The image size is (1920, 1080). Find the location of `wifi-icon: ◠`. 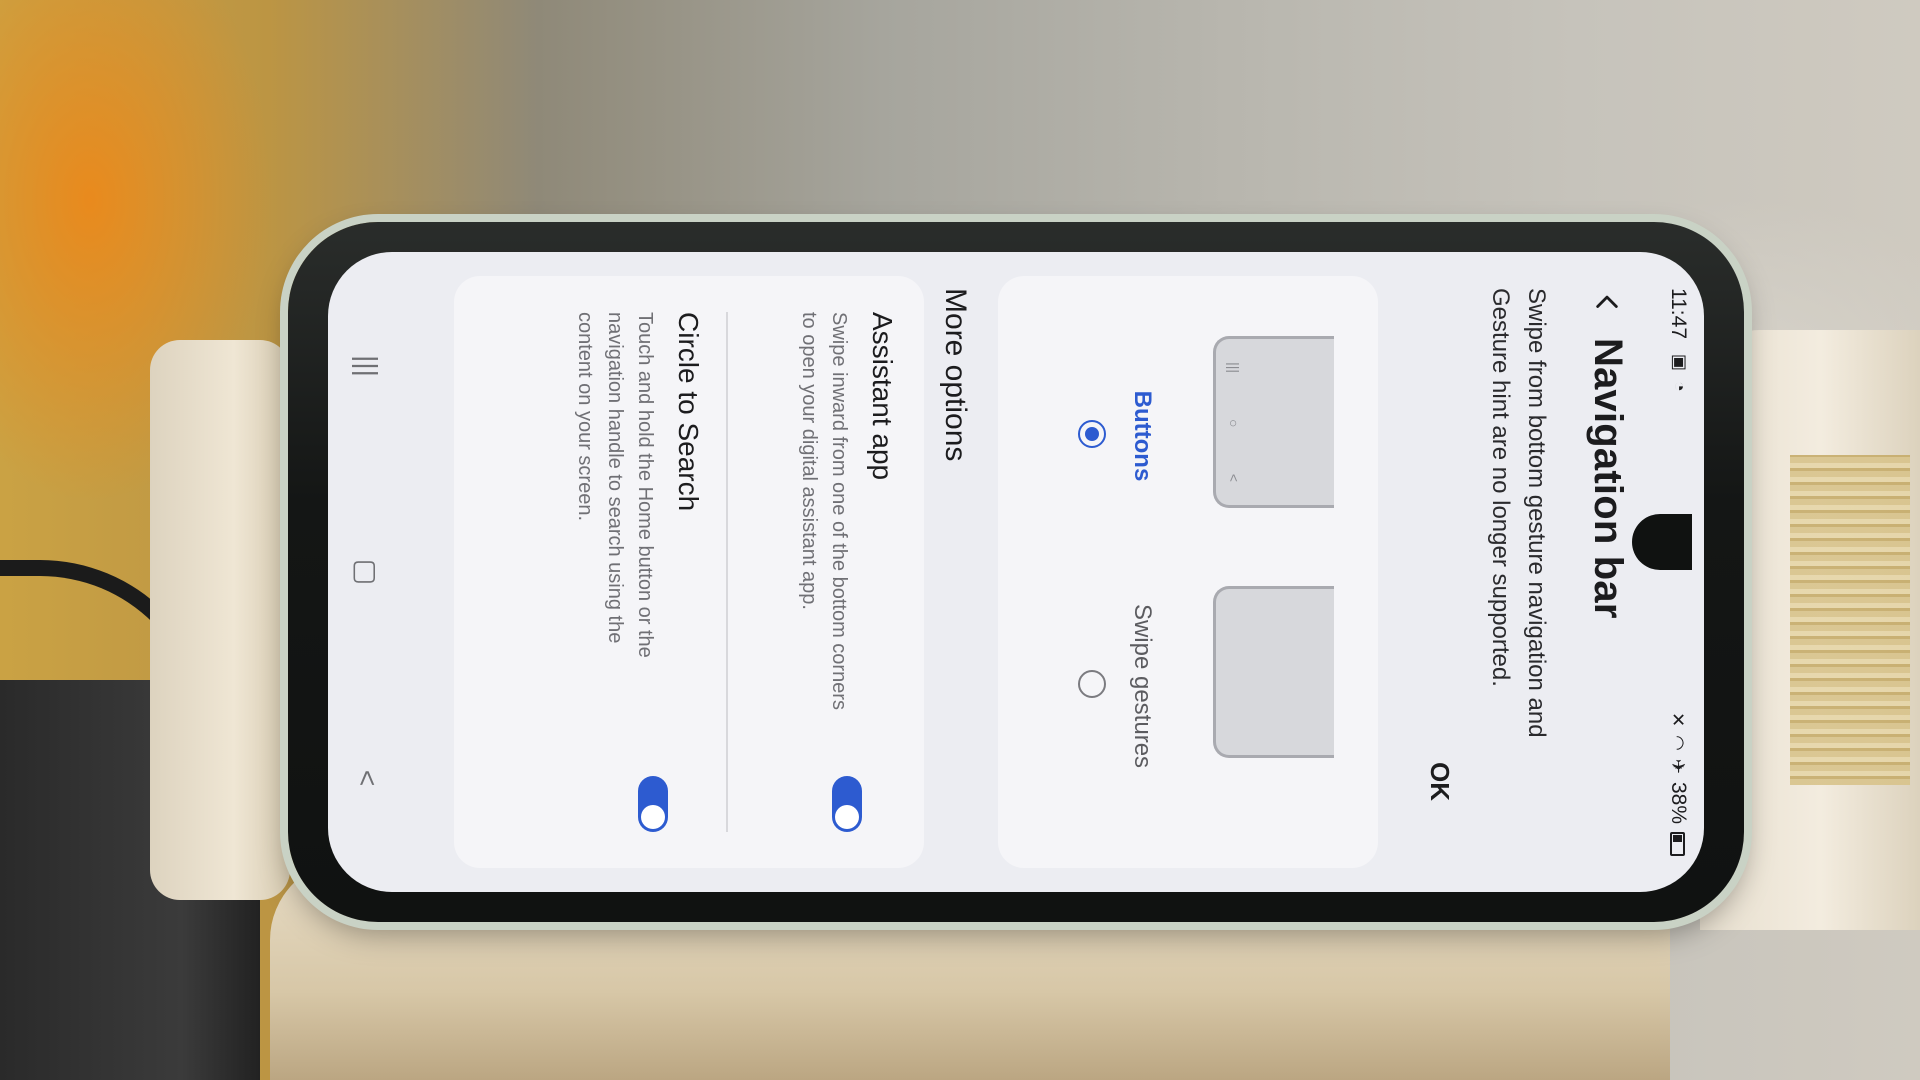

wifi-icon: ◠ is located at coordinates (1678, 743).